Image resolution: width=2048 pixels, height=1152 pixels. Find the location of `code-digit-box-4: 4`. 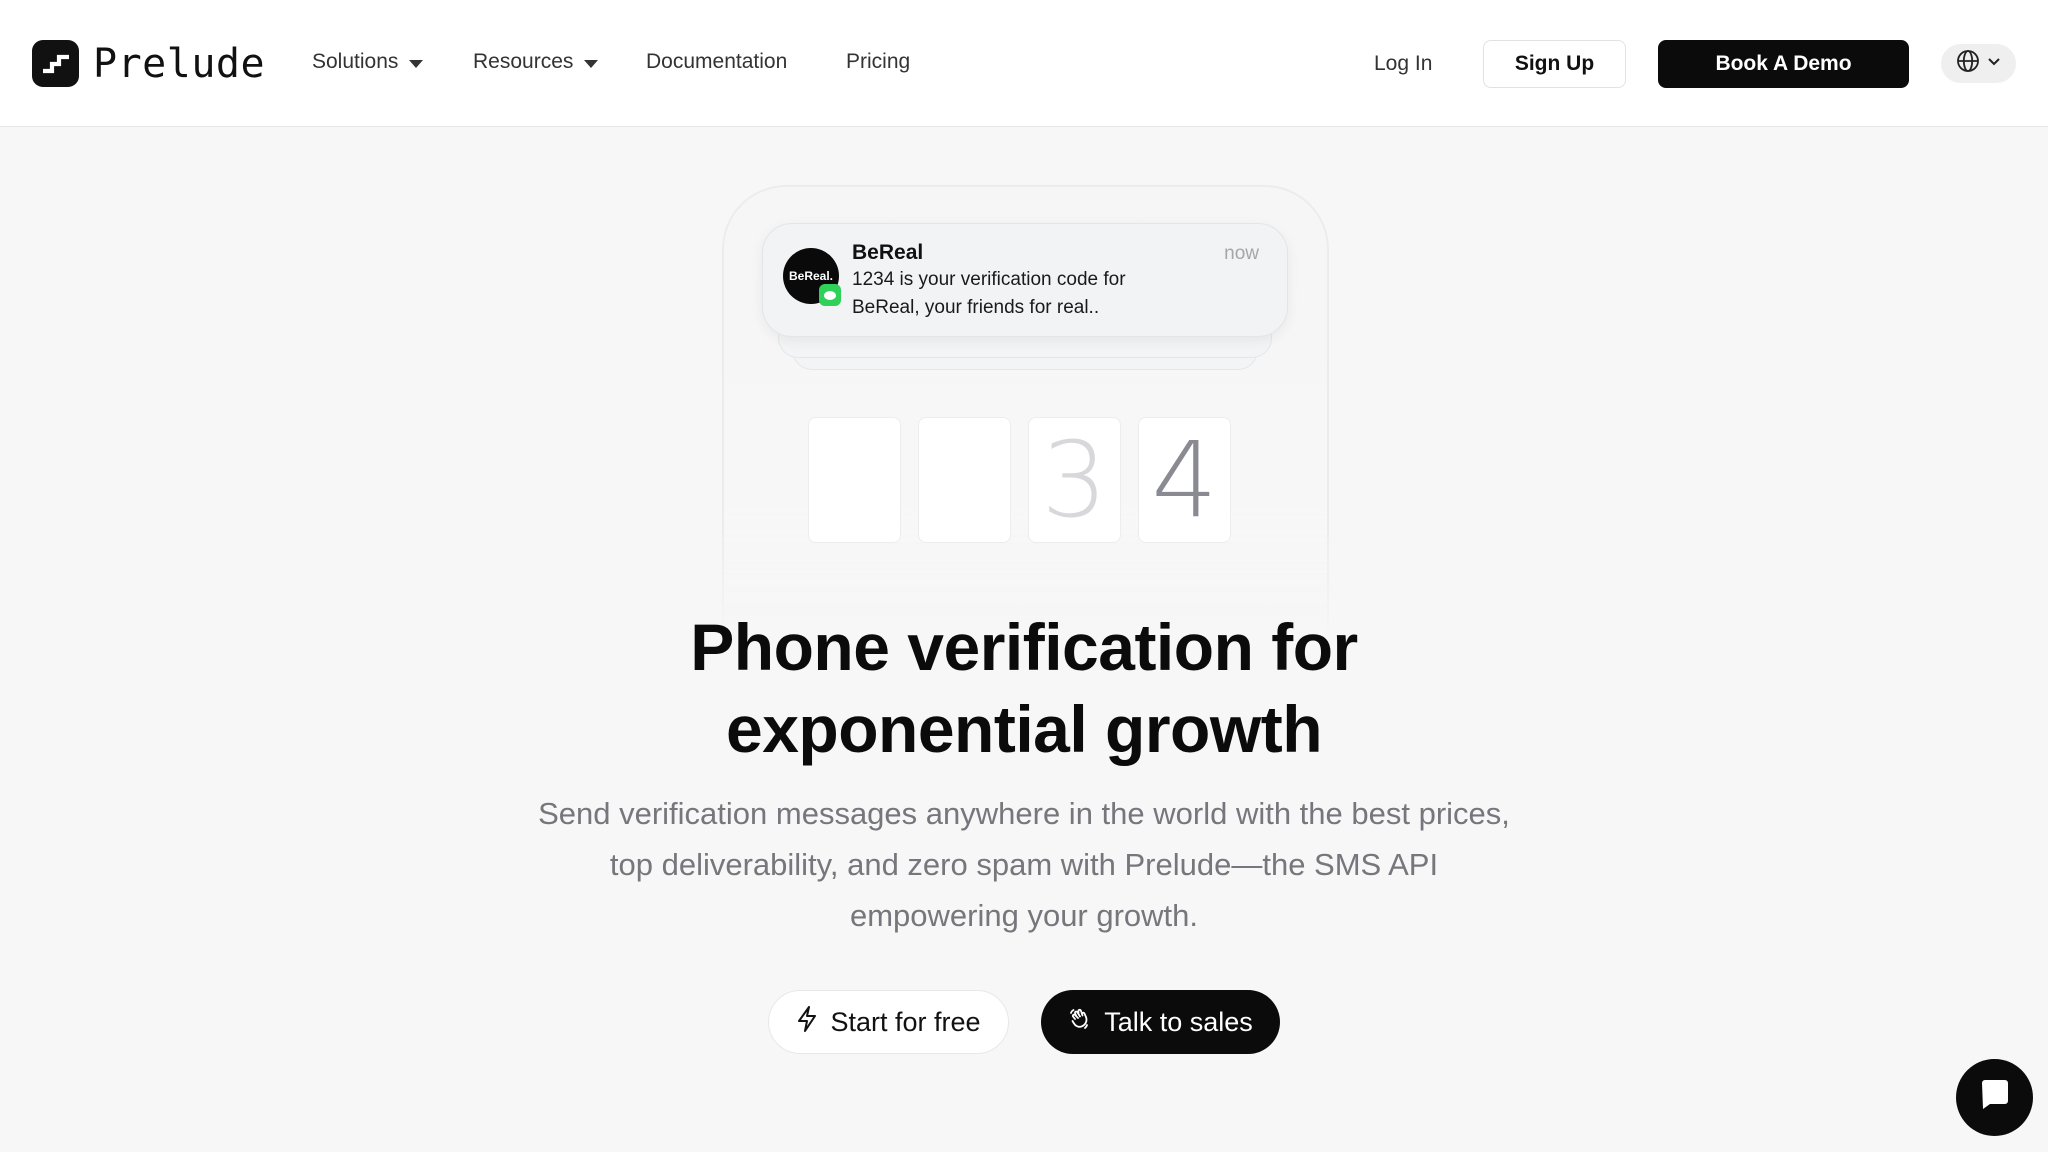

code-digit-box-4: 4 is located at coordinates (1184, 480).